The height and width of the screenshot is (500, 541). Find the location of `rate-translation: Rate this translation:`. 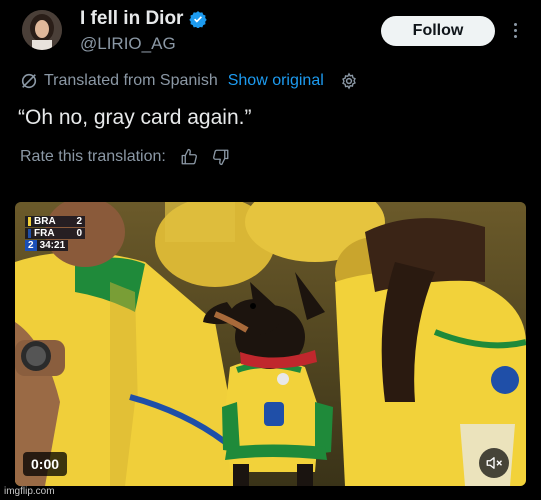

rate-translation: Rate this translation: is located at coordinates (125, 157).